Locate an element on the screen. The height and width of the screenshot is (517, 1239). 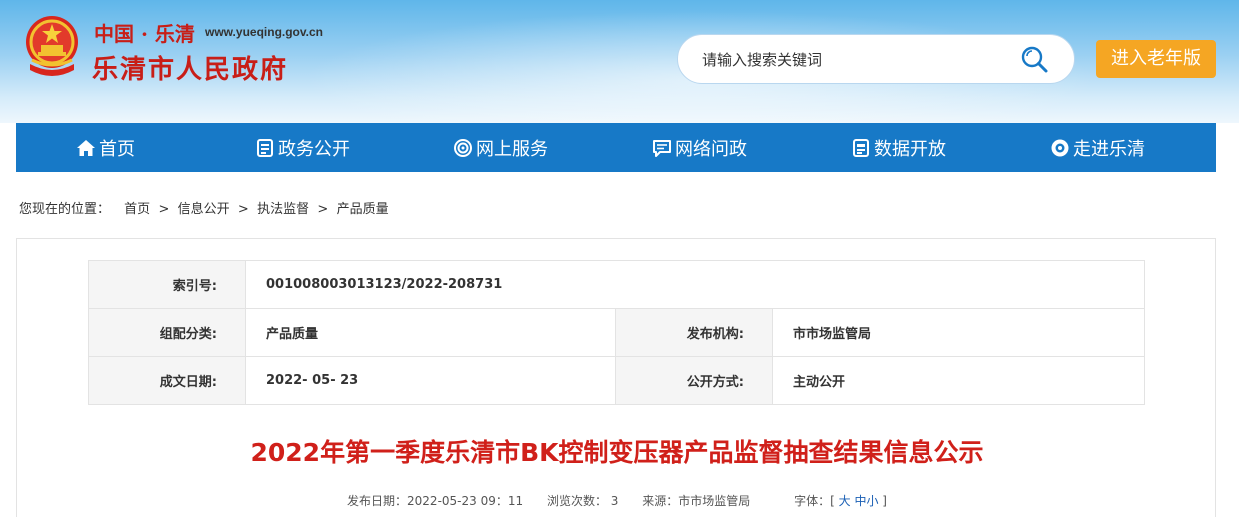
nav-label: 走进乐清 is located at coordinates (1109, 149).